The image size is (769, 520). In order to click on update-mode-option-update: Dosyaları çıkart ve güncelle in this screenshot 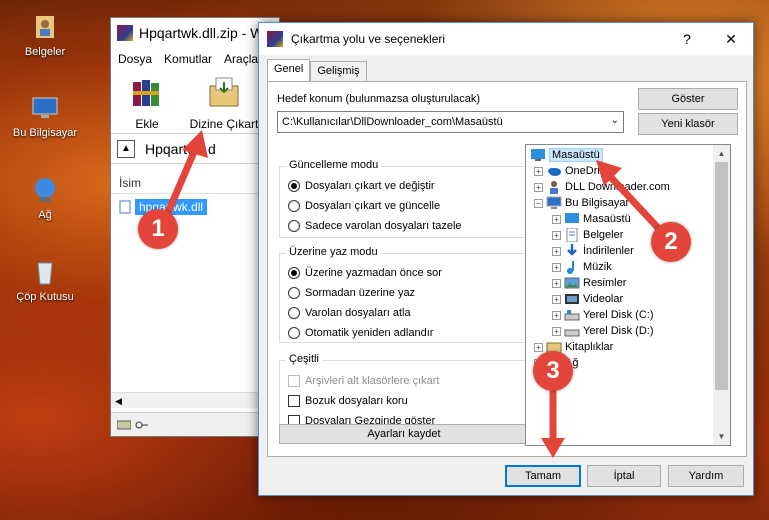, I will do `click(364, 206)`.